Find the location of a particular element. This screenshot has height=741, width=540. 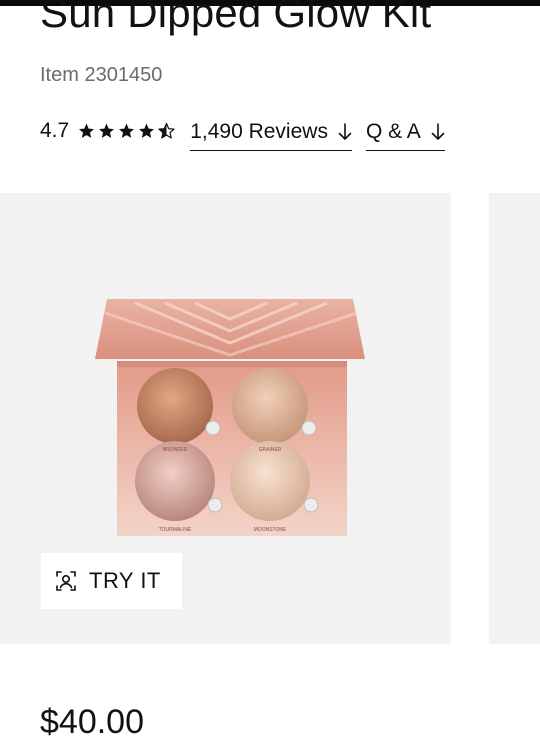

try-it-button: TRY IT is located at coordinates (111, 581).